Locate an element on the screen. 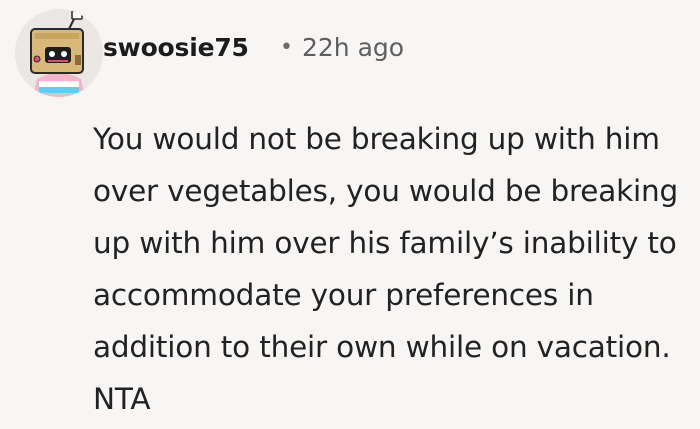 The image size is (700, 429). username-link: swoosie75 is located at coordinates (176, 48).